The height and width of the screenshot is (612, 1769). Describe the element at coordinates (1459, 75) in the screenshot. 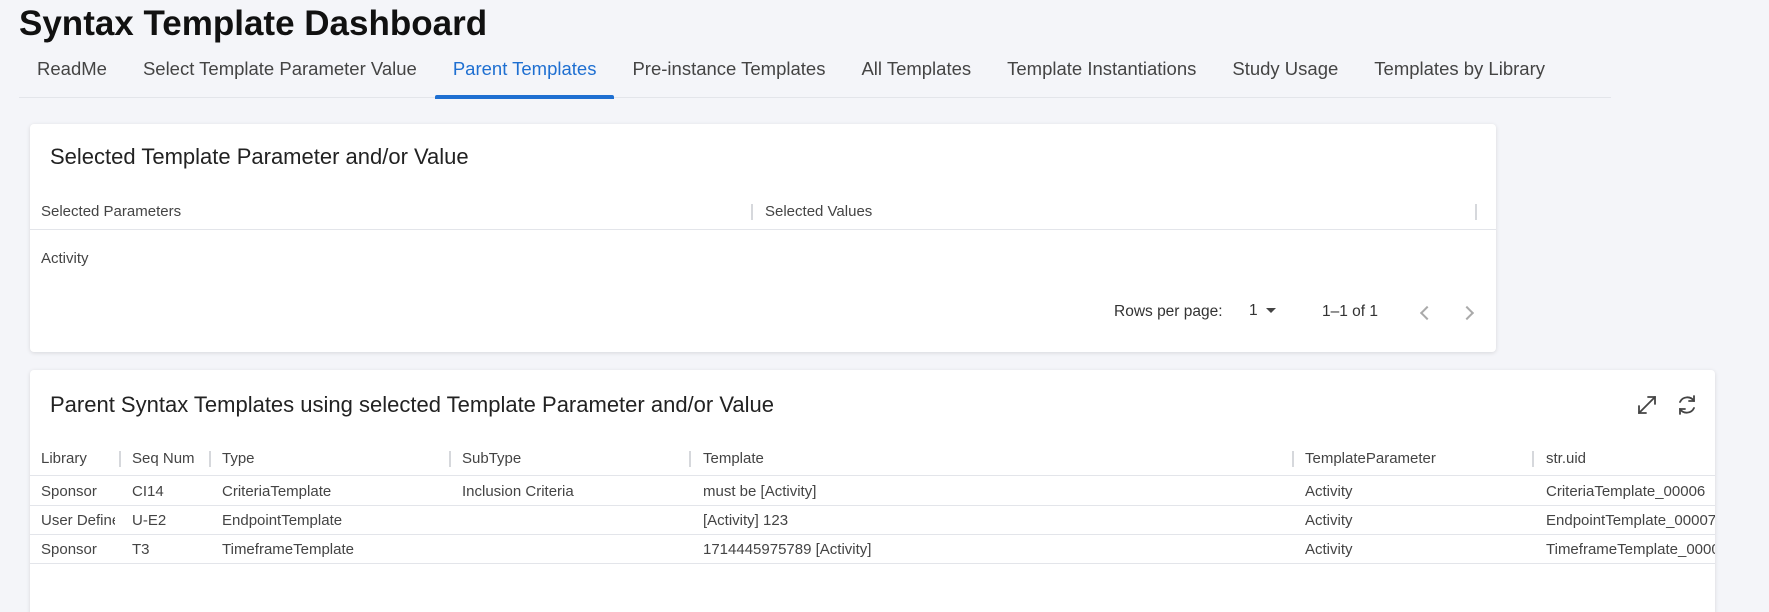

I see `tab-templates-by-library: Templates by Library` at that location.